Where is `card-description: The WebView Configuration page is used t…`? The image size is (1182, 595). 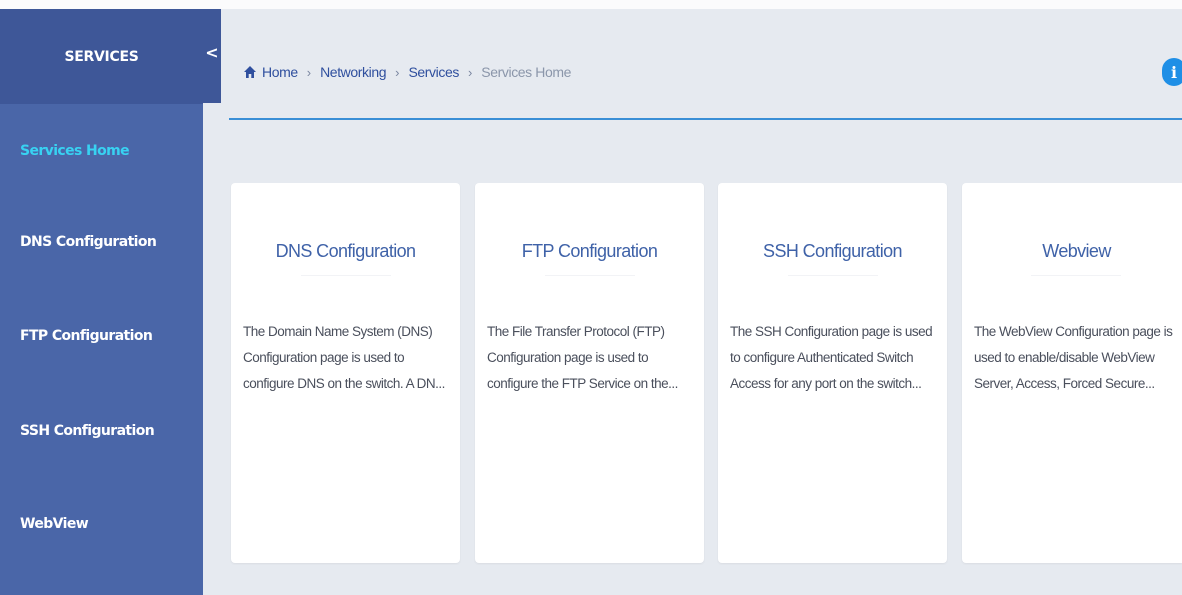
card-description: The WebView Configuration page is used t… is located at coordinates (1076, 358).